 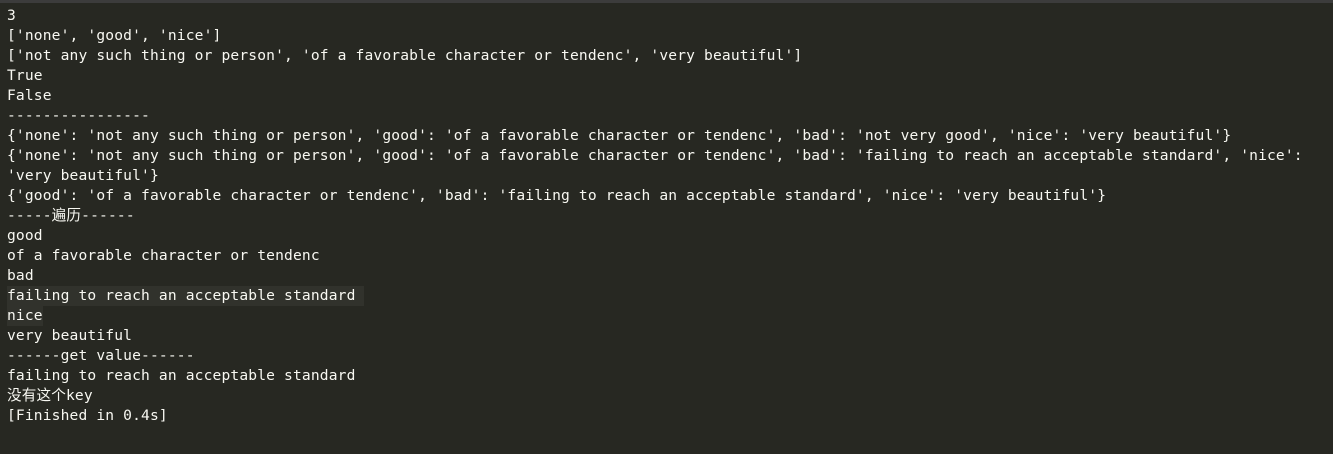 What do you see at coordinates (163, 255) in the screenshot?
I see `output-line: of a favorable character or tendenc` at bounding box center [163, 255].